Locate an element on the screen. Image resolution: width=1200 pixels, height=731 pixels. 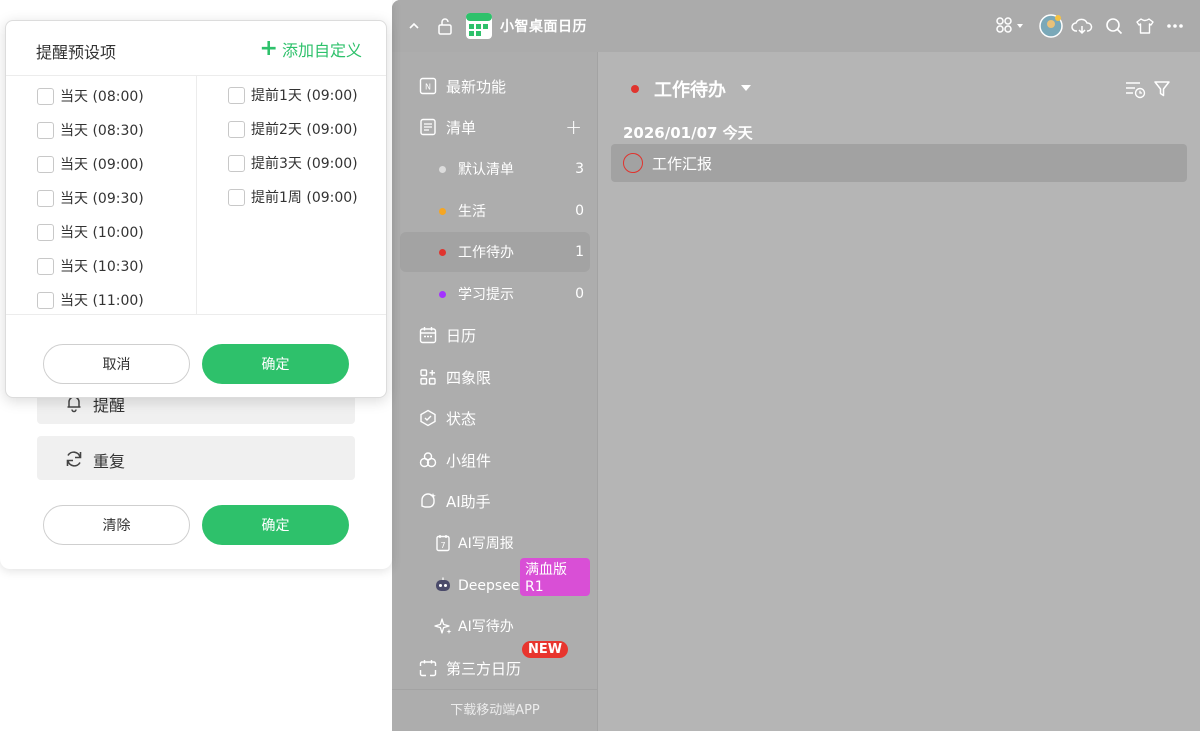
ai-assistant-icon is located at coordinates (428, 500).